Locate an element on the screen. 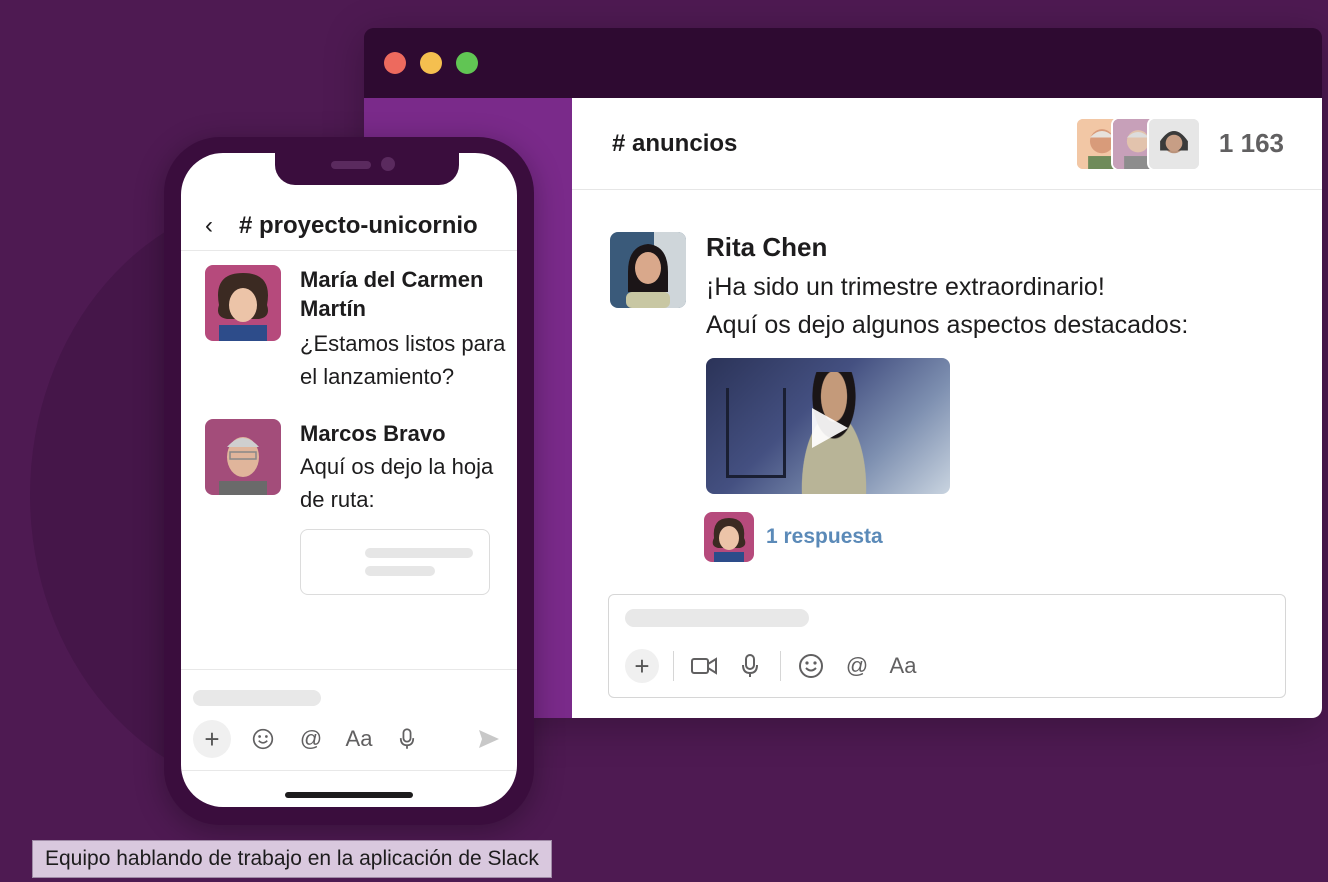  maximize-window-button is located at coordinates (467, 63).